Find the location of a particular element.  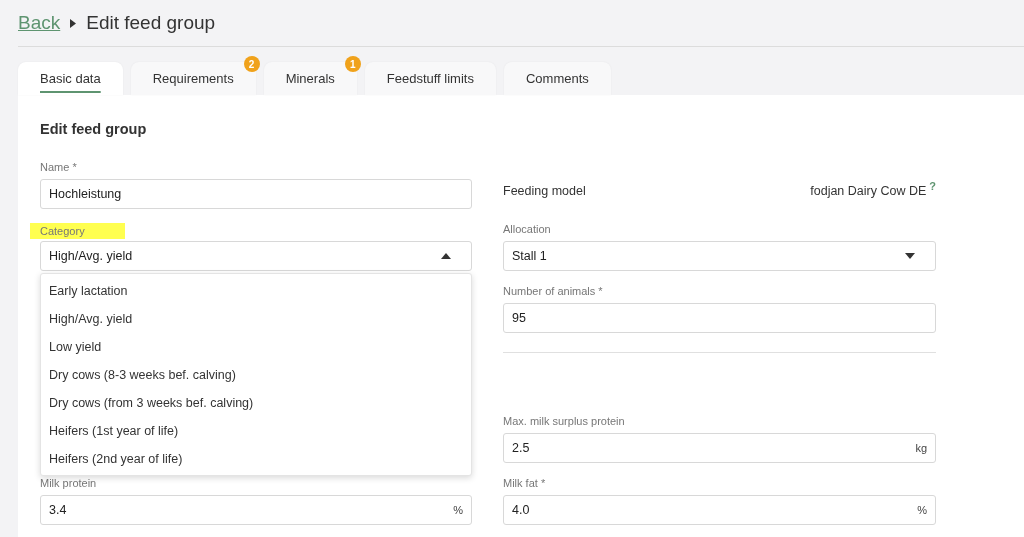

field-value: fodjan Dairy Cow DE is located at coordinates (868, 191).